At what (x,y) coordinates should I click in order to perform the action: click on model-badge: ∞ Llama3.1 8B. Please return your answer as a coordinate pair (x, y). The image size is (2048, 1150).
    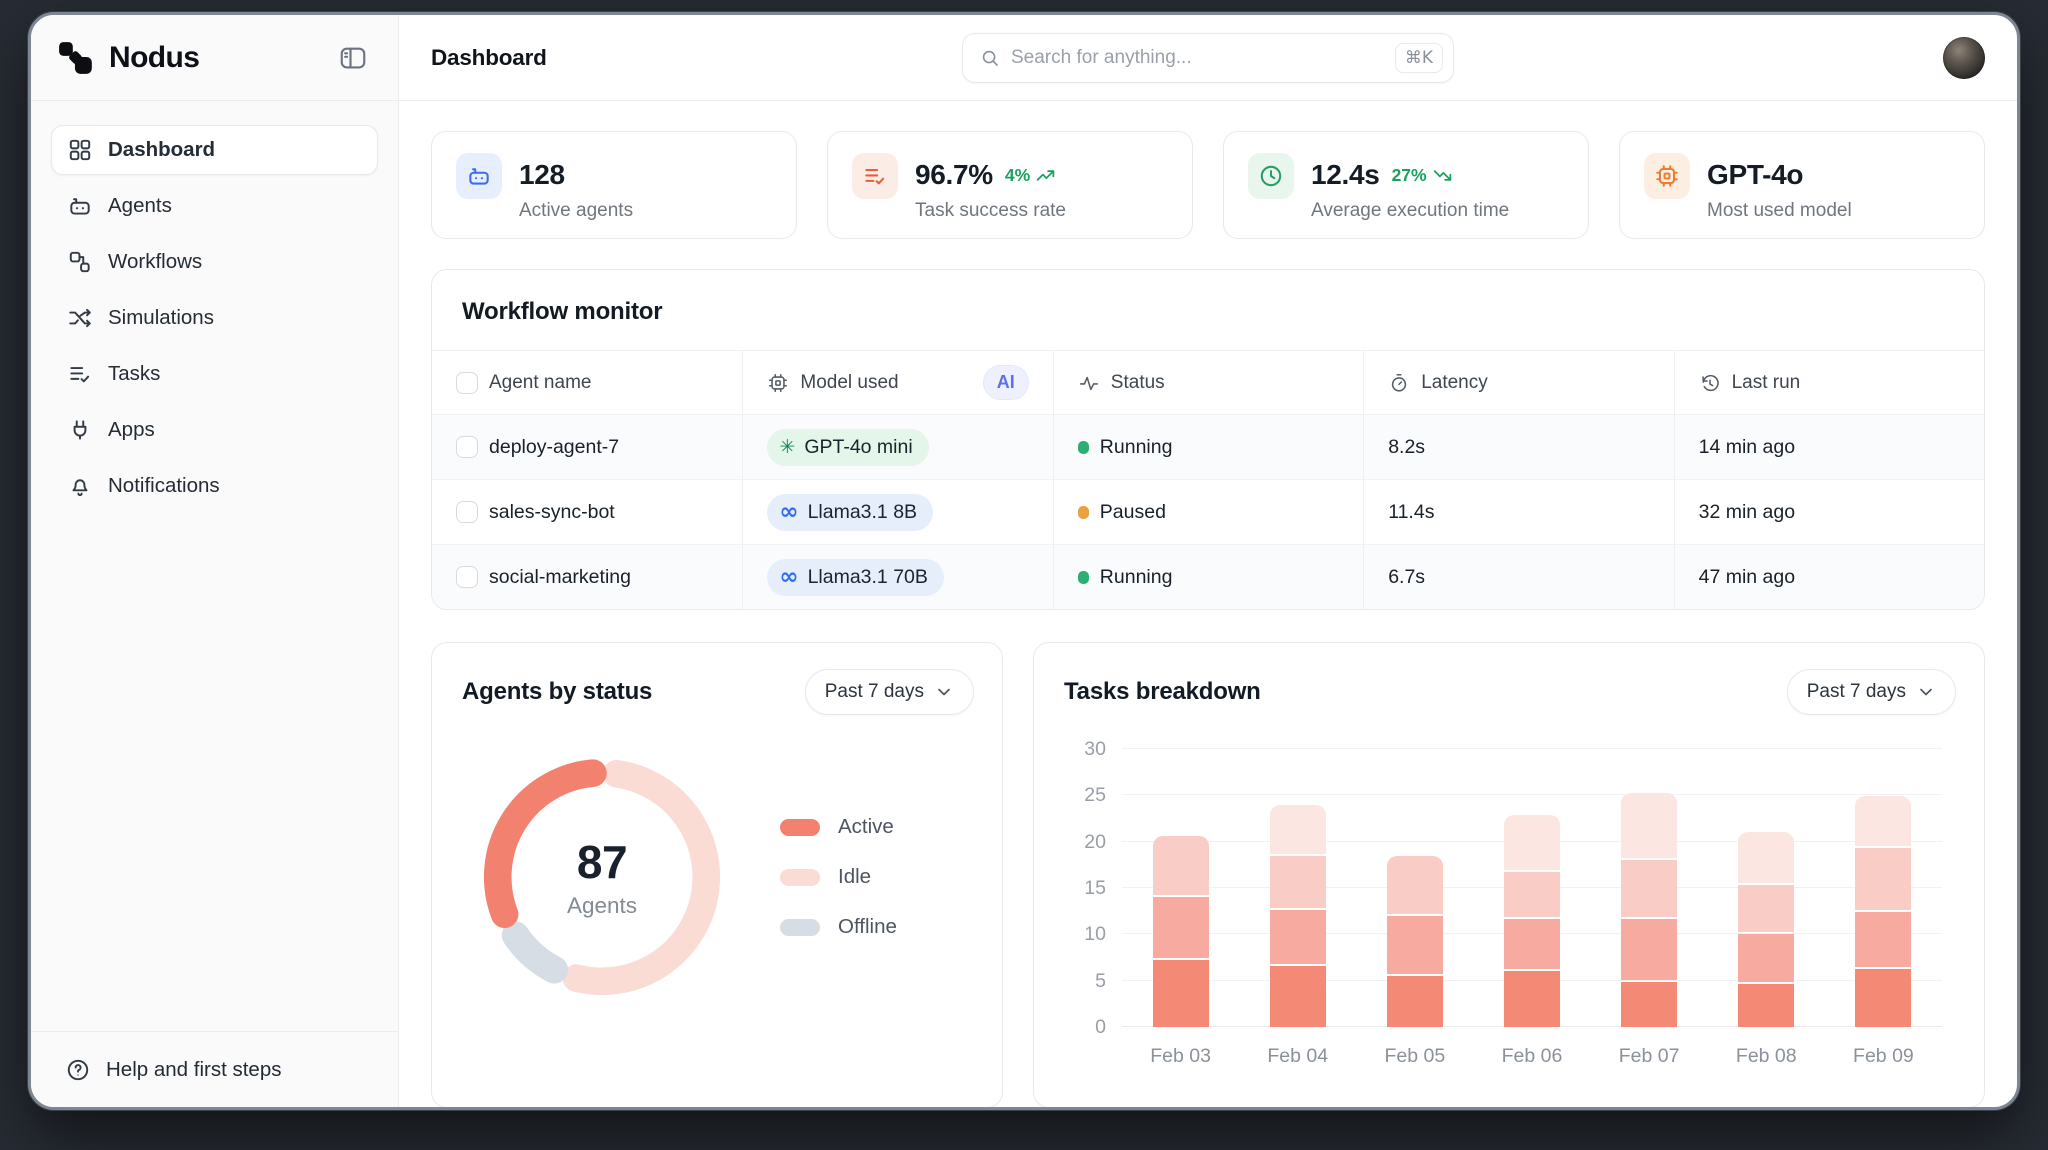
    Looking at the image, I should click on (850, 512).